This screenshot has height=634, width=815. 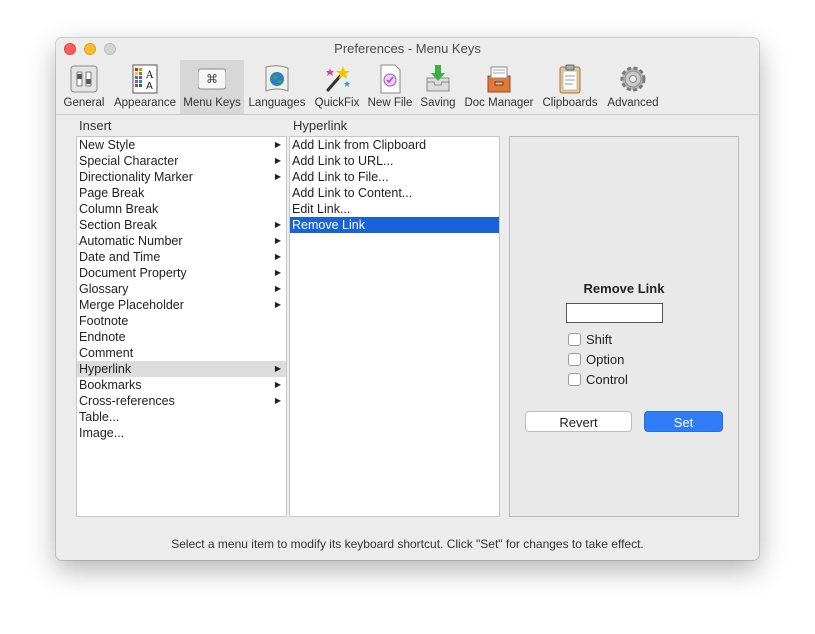 I want to click on insert-menu-item: Directionality Marker ▶, so click(x=181, y=177).